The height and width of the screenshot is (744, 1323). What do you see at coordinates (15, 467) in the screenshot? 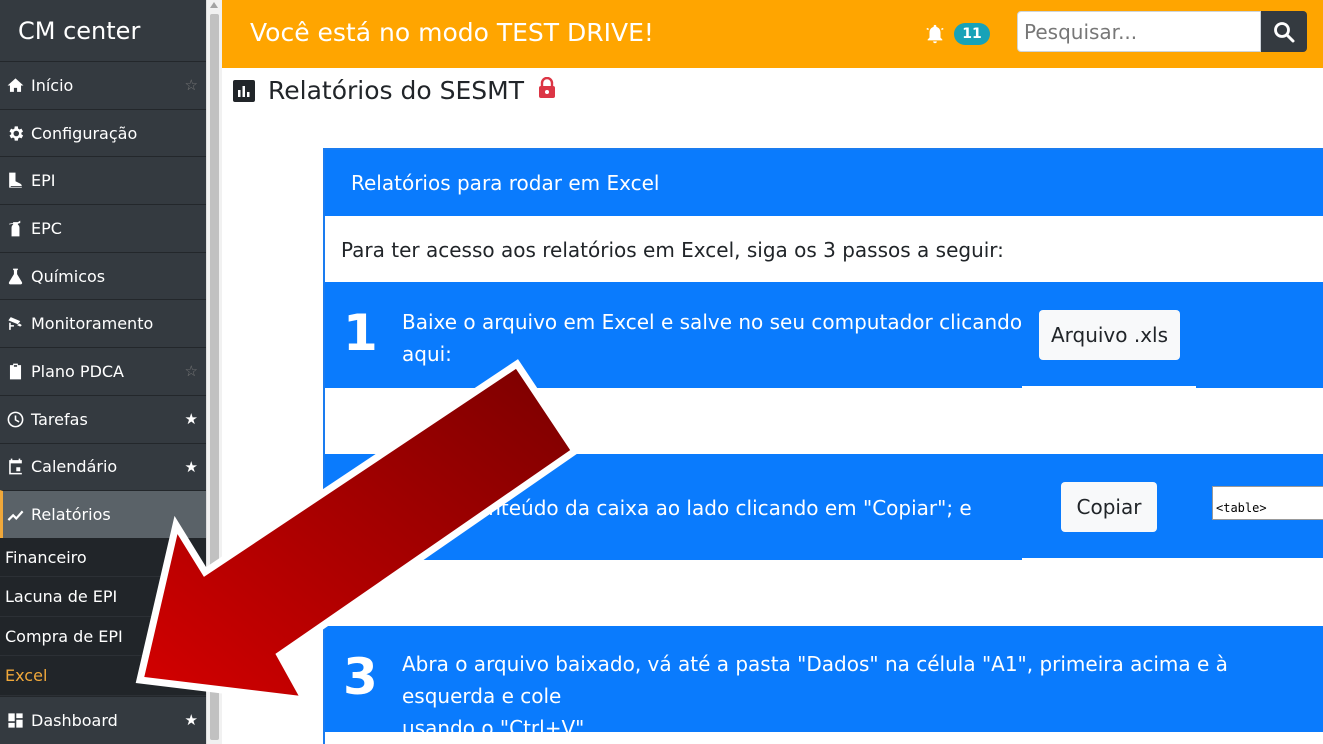
I see `calendar-icon` at bounding box center [15, 467].